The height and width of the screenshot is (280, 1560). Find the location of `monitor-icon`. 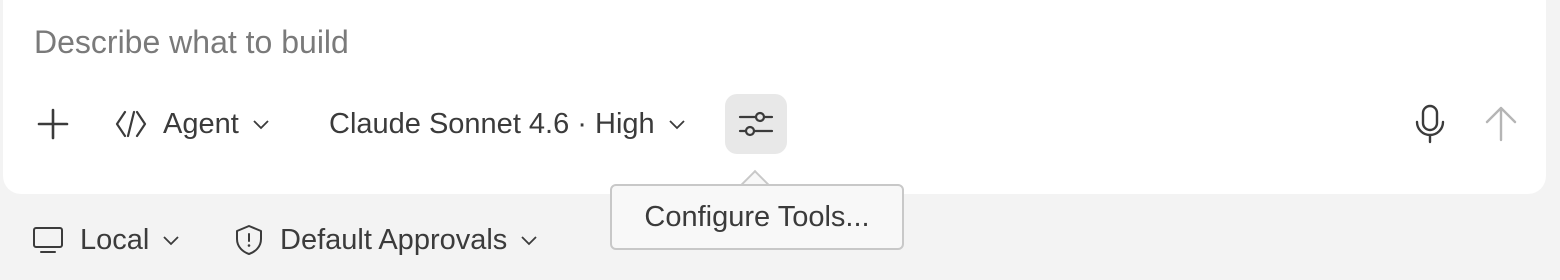

monitor-icon is located at coordinates (48, 240).